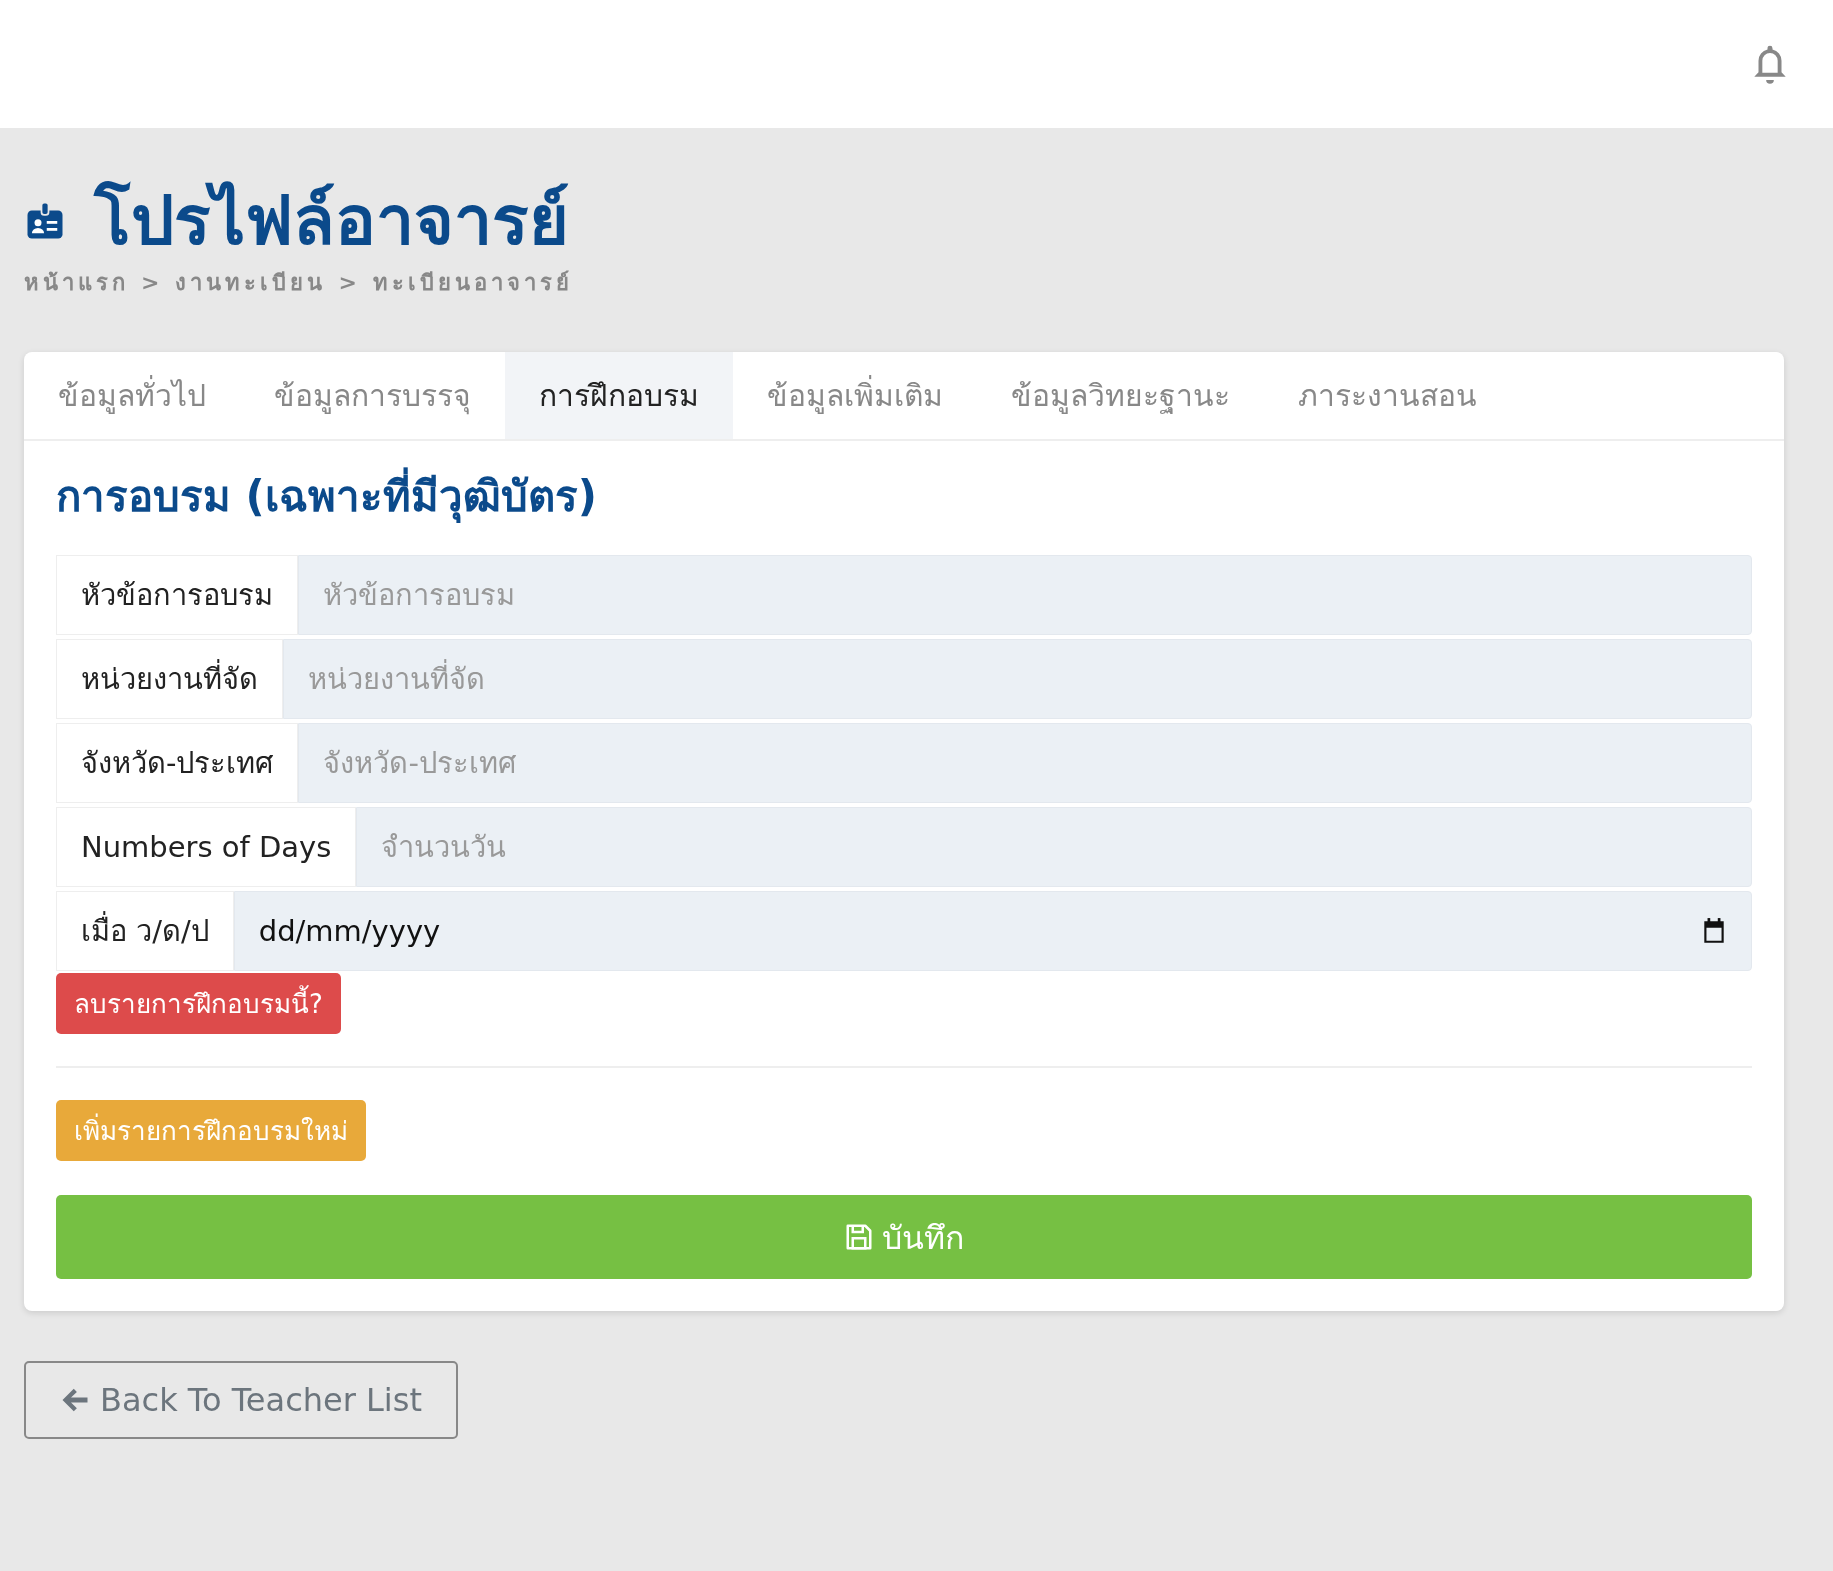  I want to click on input-field: หัวข้อการอบรม, so click(1025, 595).